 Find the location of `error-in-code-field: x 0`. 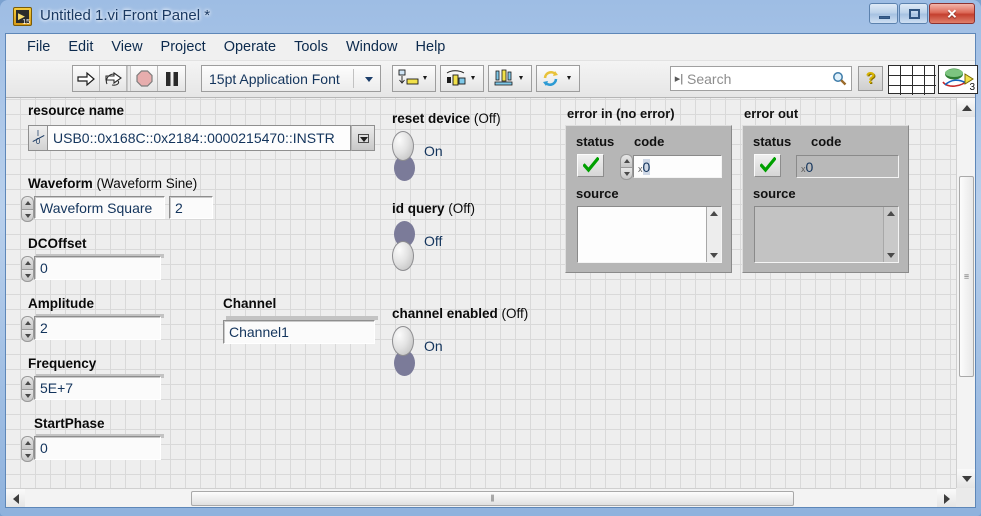

error-in-code-field: x 0 is located at coordinates (677, 166).